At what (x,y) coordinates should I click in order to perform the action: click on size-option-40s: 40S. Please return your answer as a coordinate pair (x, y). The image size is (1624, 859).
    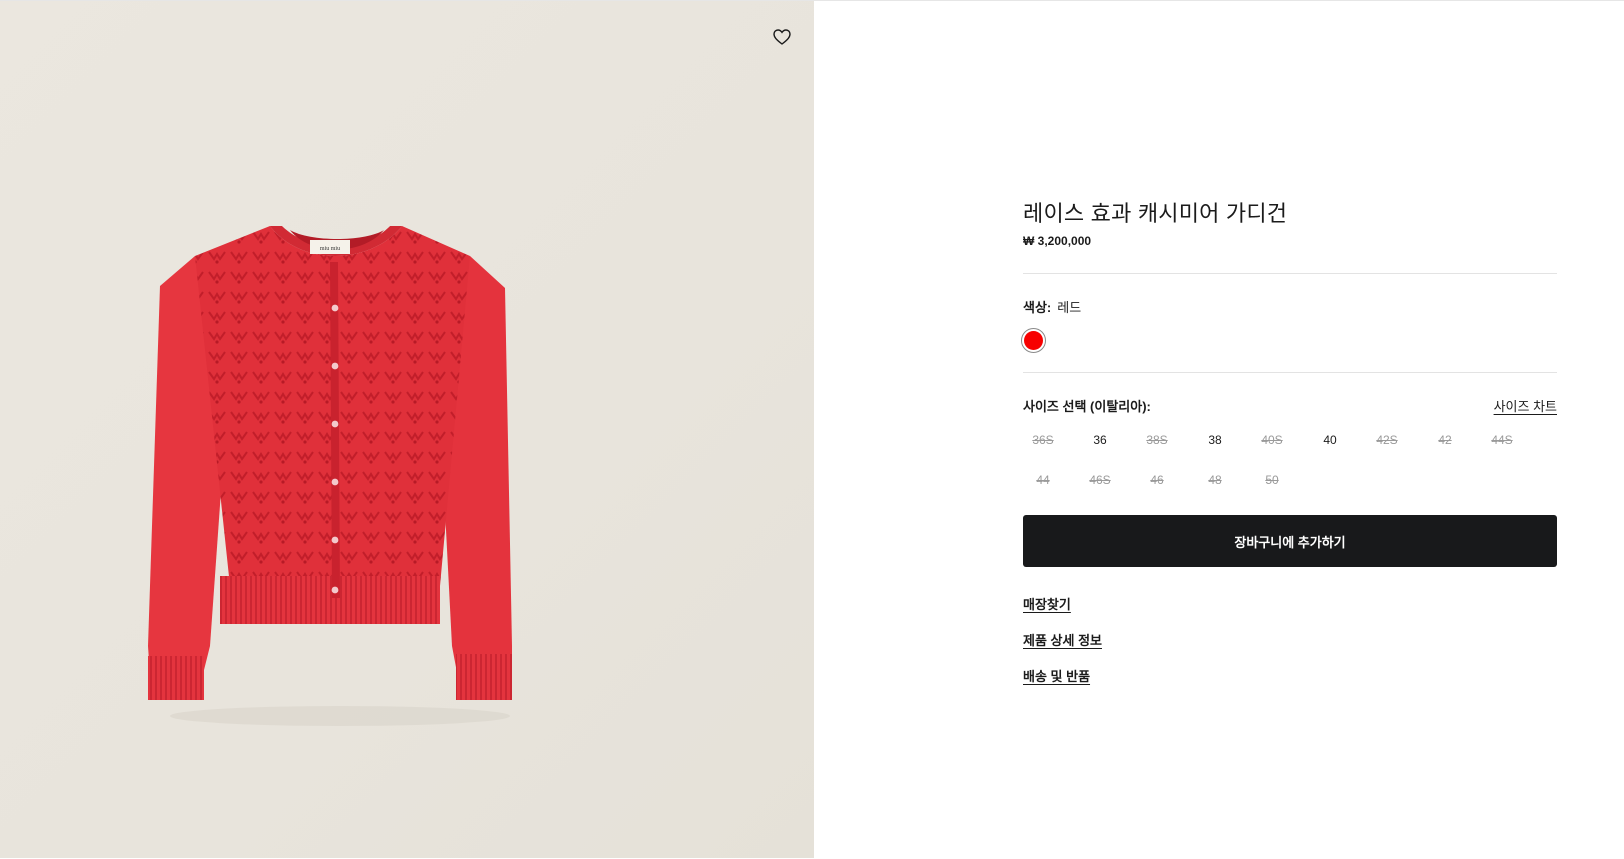
    Looking at the image, I should click on (1272, 440).